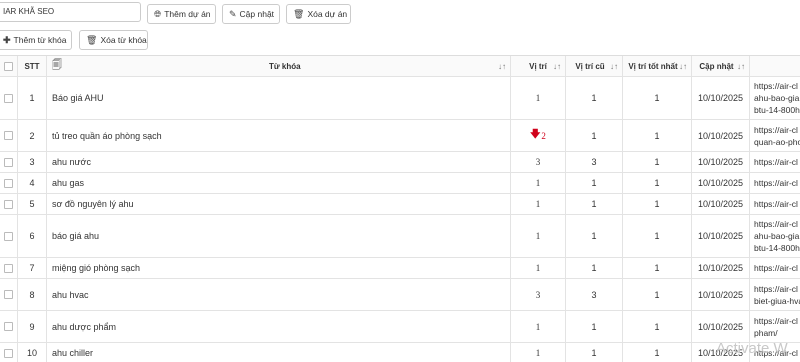  I want to click on keyword-cell: tủ treo quần áo phòng sạch, so click(279, 135).